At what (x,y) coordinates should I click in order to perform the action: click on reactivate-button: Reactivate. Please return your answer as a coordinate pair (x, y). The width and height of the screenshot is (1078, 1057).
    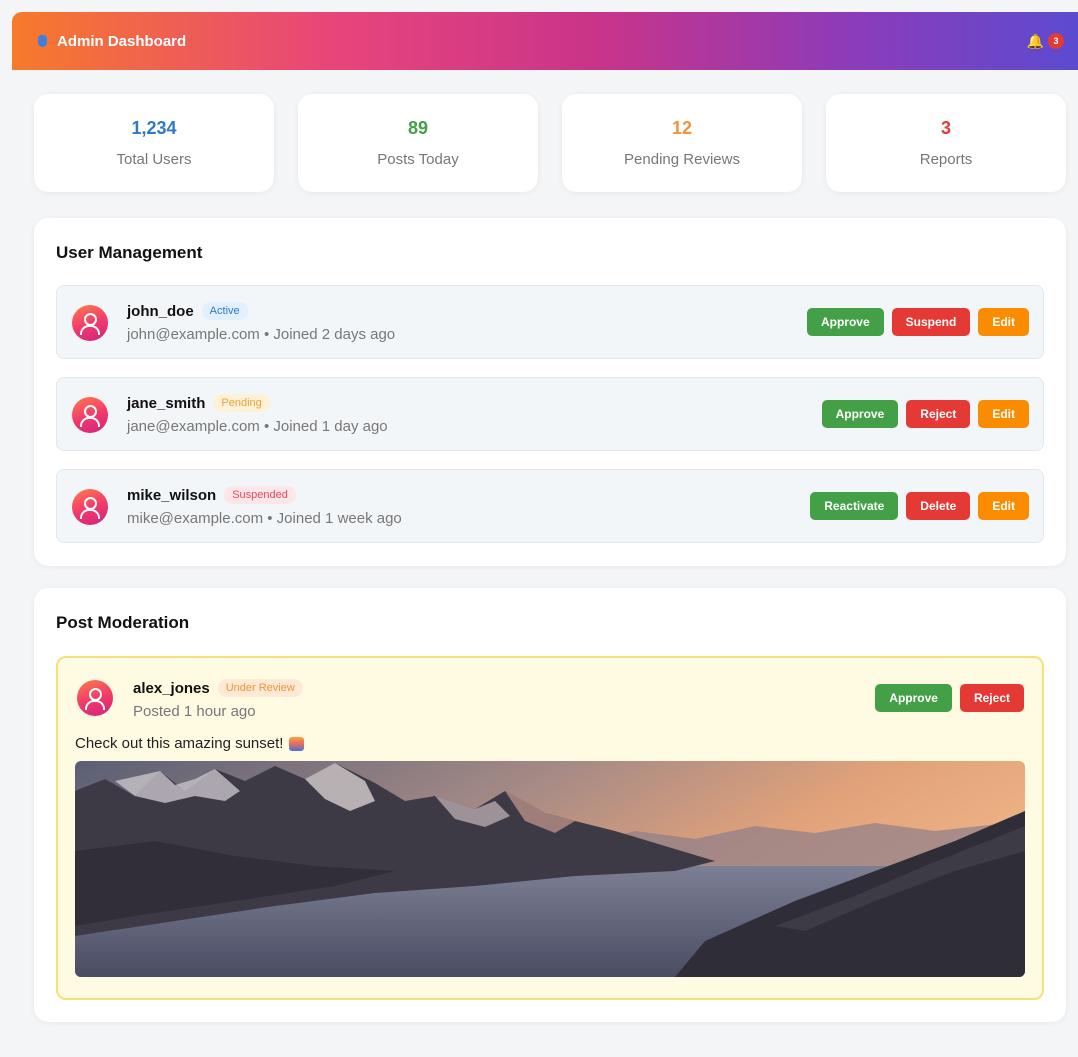
    Looking at the image, I should click on (854, 506).